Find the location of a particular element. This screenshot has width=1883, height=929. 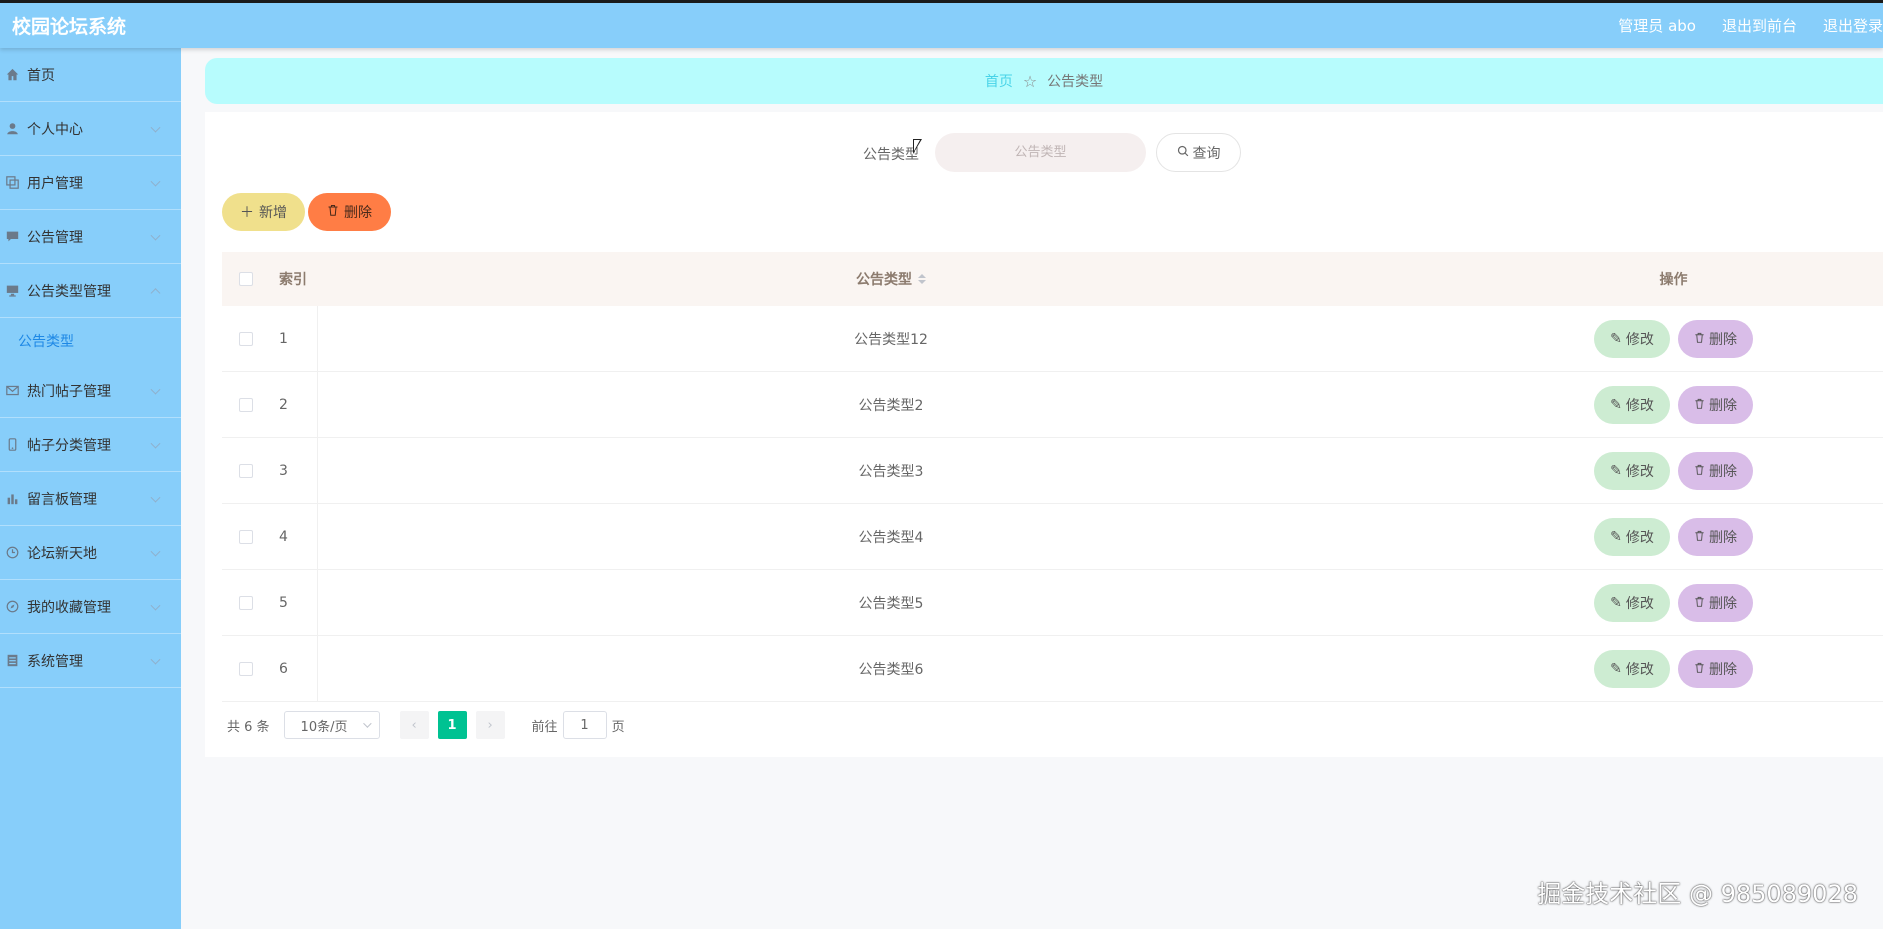

table-row: 2 公告类型2 ✎ 修改 删除 is located at coordinates (1052, 405).